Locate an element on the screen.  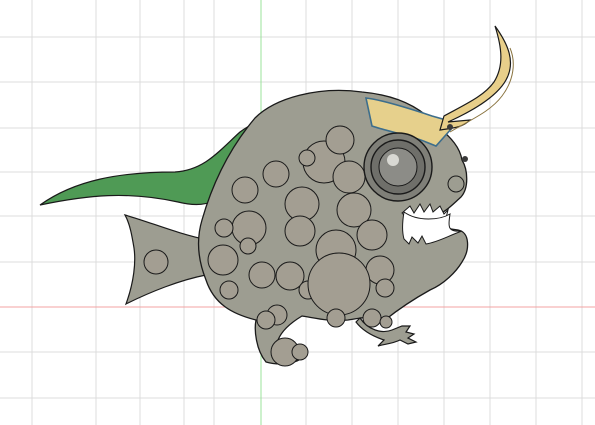
horn is located at coordinates (475, 78).